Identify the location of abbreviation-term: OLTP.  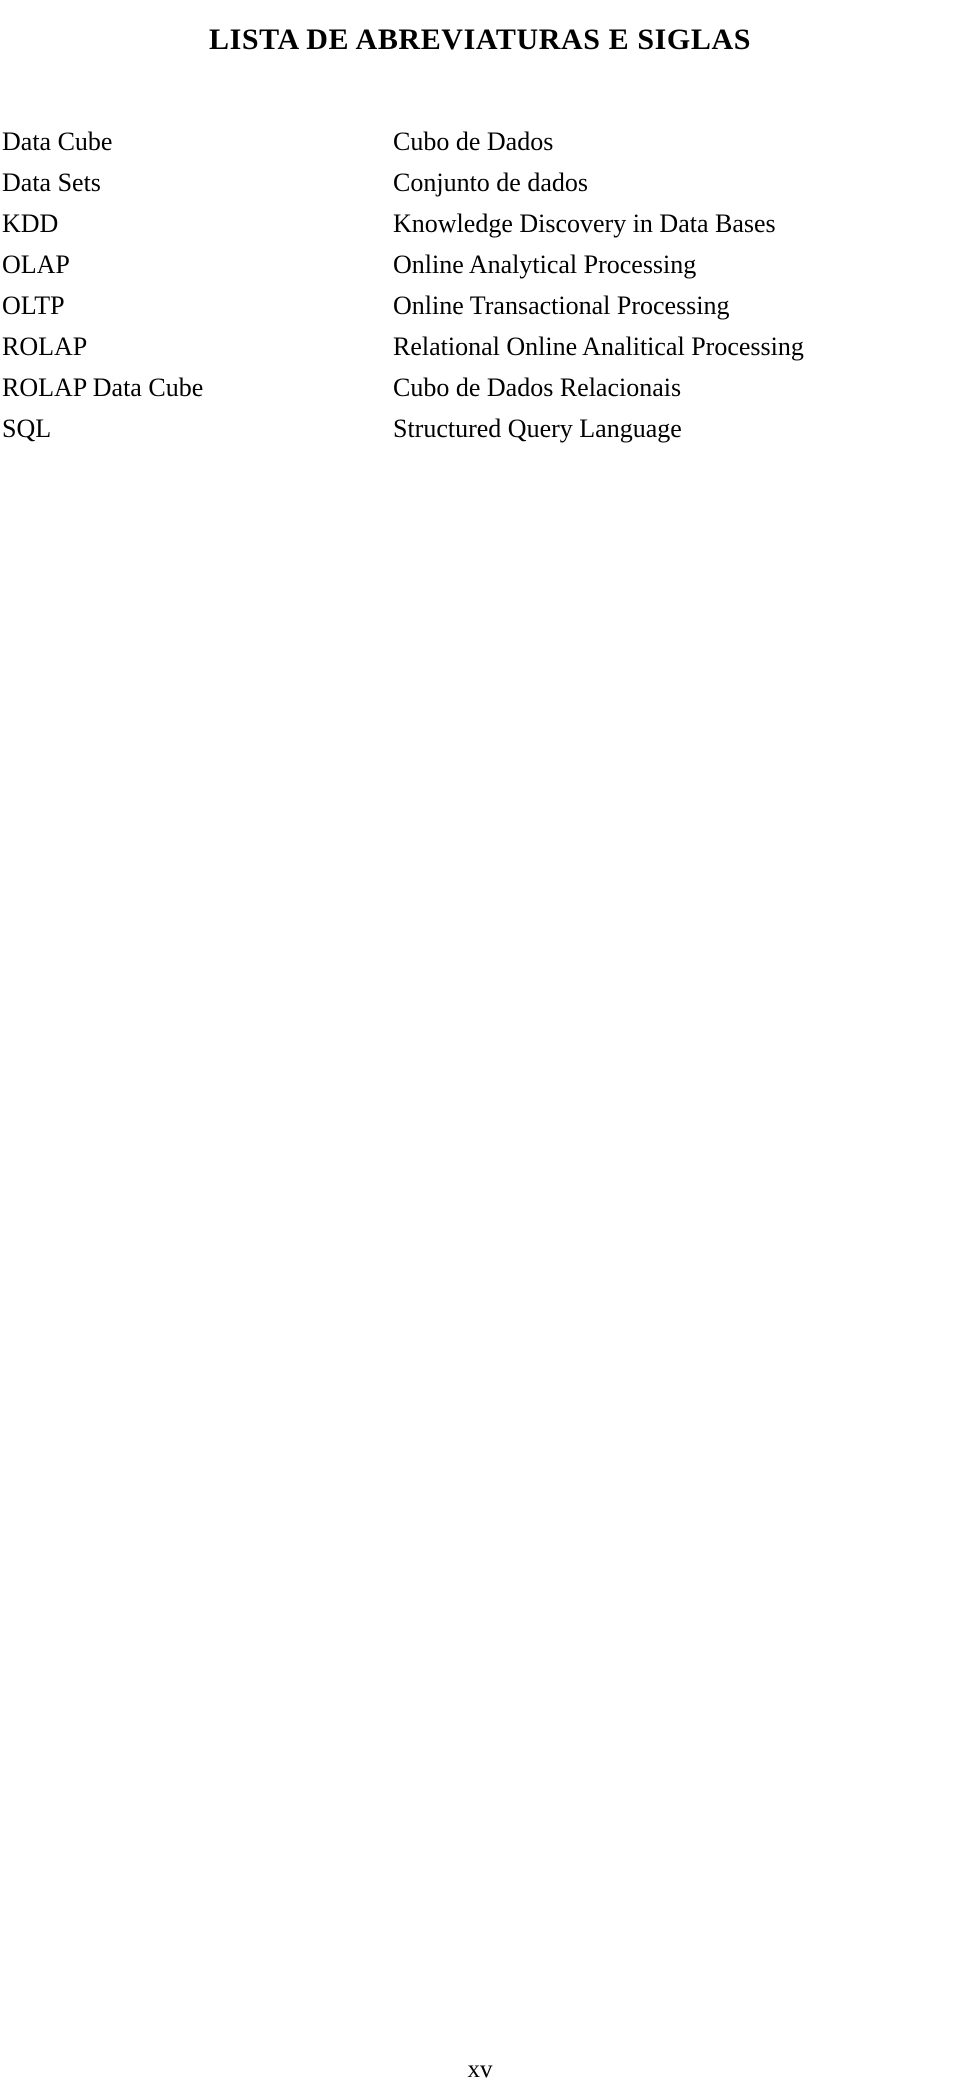
(33, 305).